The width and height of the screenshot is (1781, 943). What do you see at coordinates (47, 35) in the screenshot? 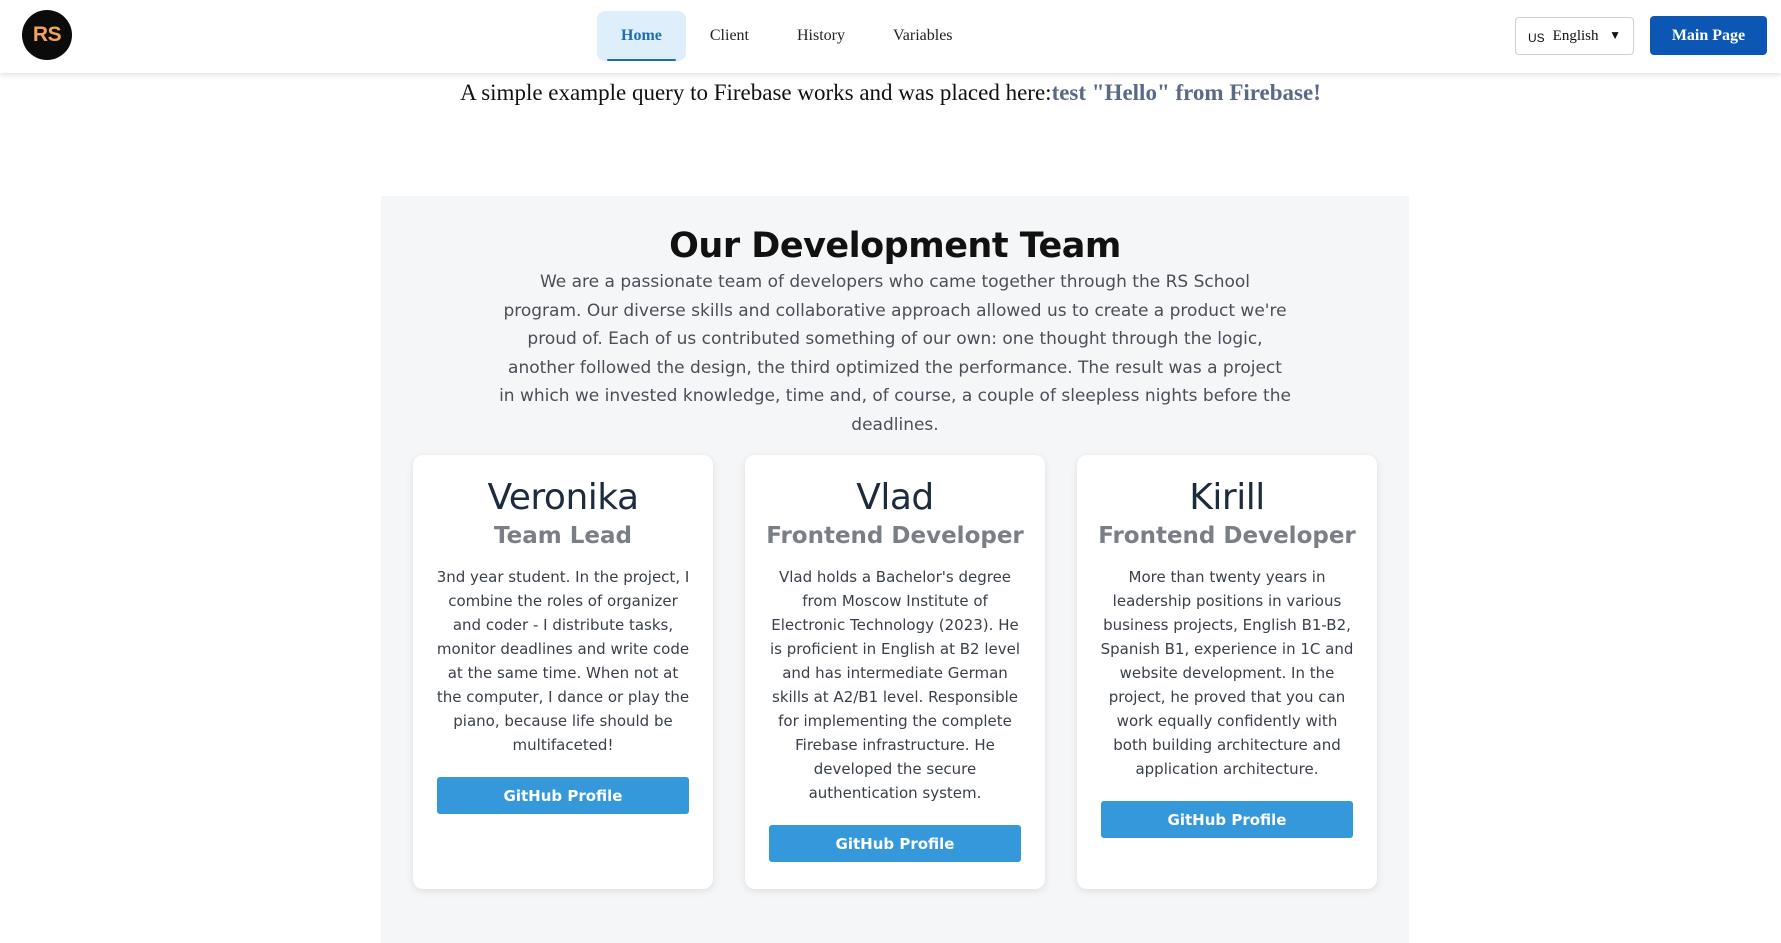
I see `rs-logo: RS` at bounding box center [47, 35].